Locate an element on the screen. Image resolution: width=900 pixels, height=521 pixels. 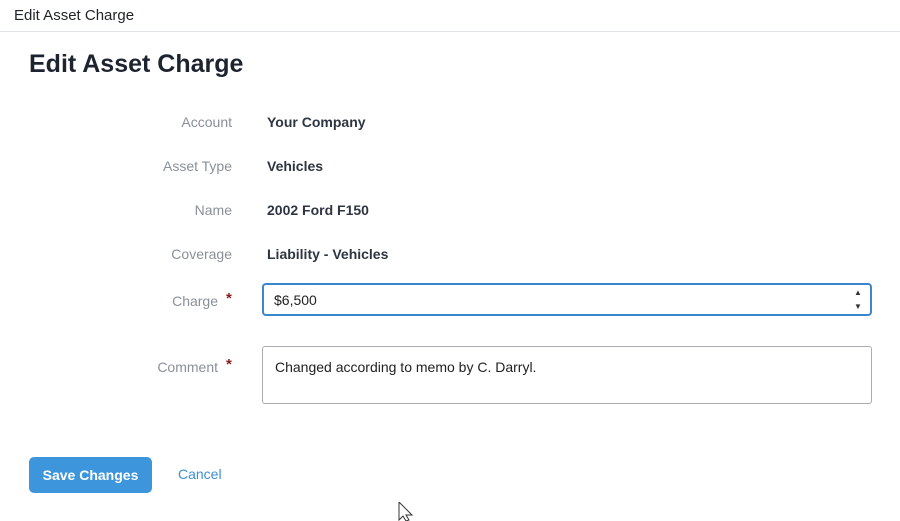
page-title: Edit Asset Charge is located at coordinates (136, 64).